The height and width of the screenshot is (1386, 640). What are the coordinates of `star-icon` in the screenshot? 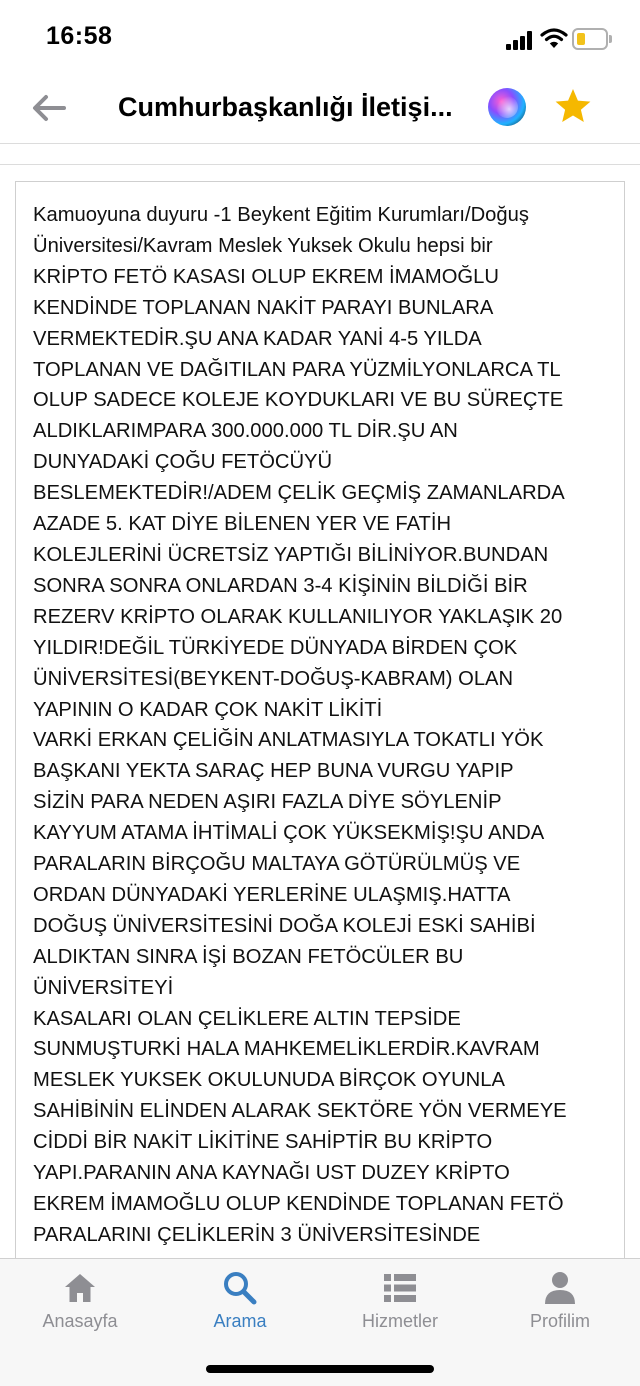 It's located at (573, 106).